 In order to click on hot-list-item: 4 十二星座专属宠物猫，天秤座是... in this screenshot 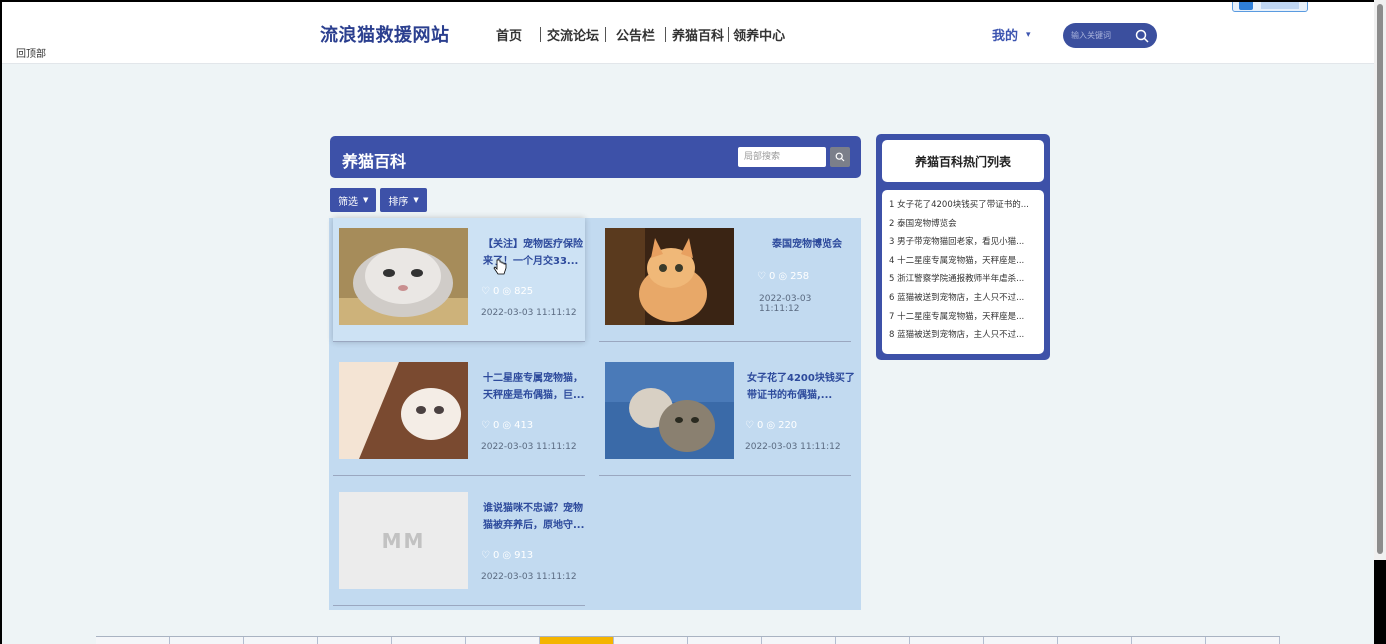, I will do `click(964, 261)`.